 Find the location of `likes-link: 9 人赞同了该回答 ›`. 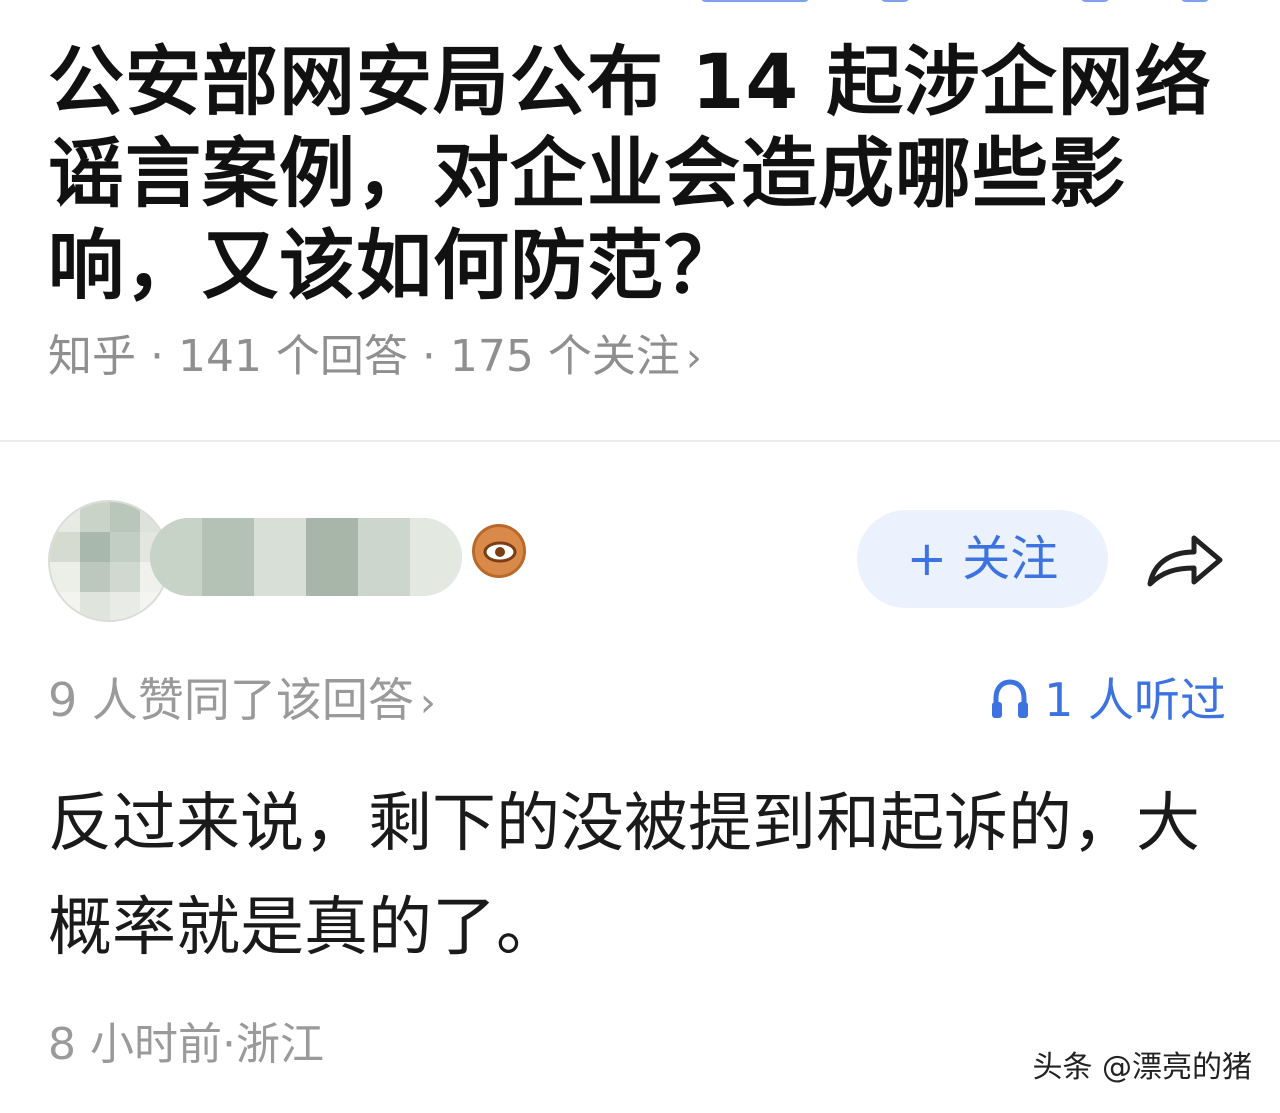

likes-link: 9 人赞同了该回答 › is located at coordinates (242, 701).